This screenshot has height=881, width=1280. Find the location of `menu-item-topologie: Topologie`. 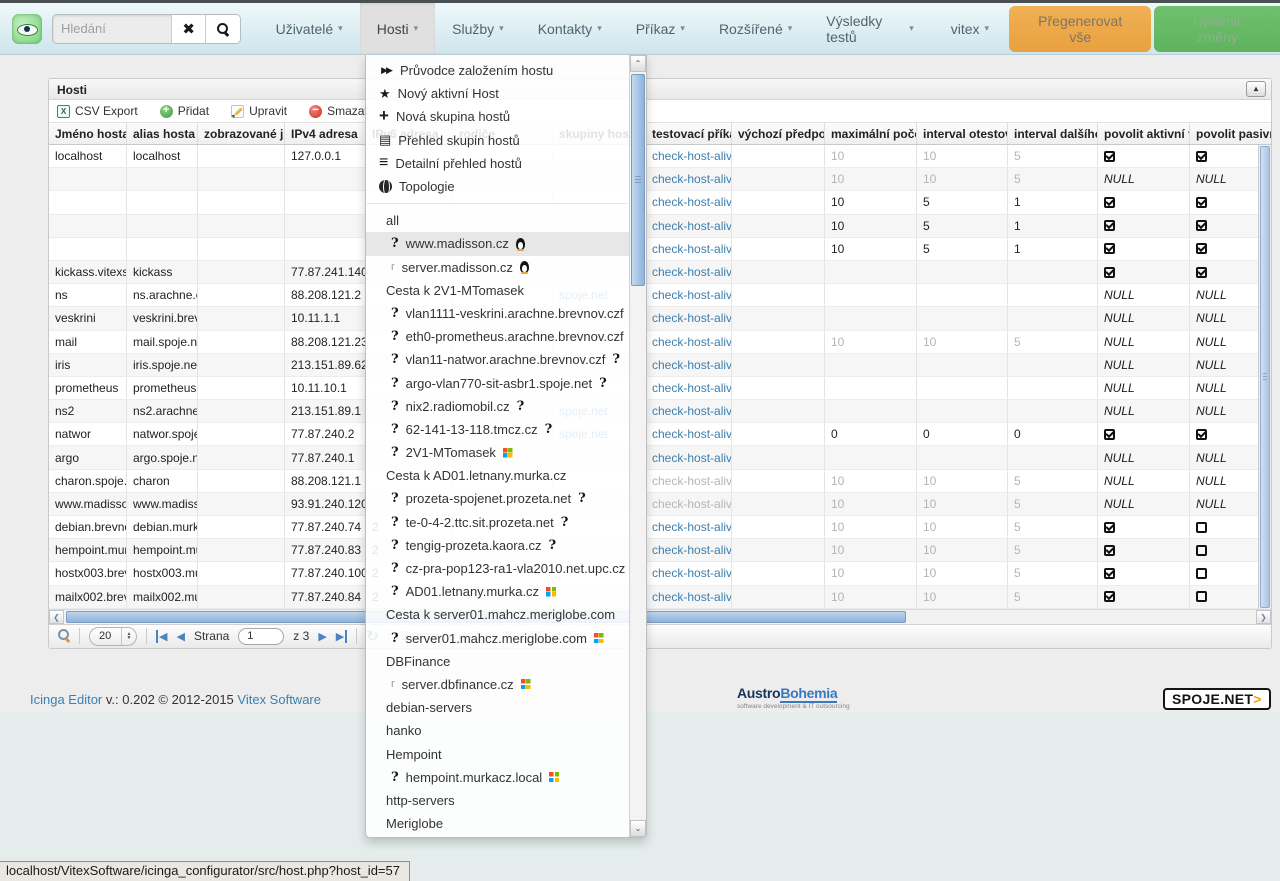

menu-item-topologie: Topologie is located at coordinates (497, 186).